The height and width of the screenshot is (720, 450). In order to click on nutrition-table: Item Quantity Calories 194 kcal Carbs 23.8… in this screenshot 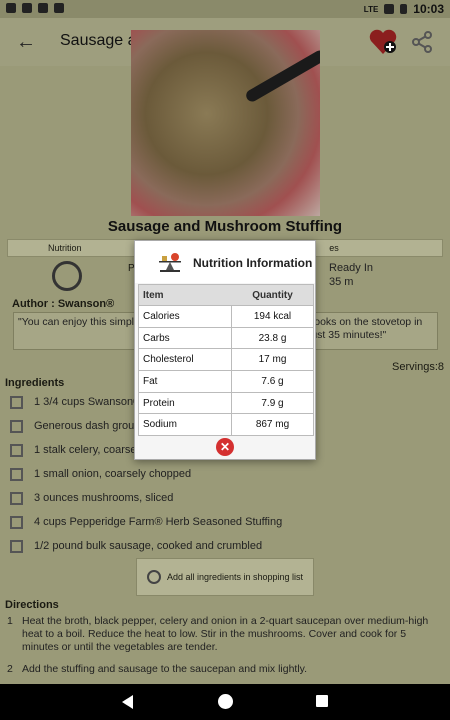, I will do `click(226, 360)`.